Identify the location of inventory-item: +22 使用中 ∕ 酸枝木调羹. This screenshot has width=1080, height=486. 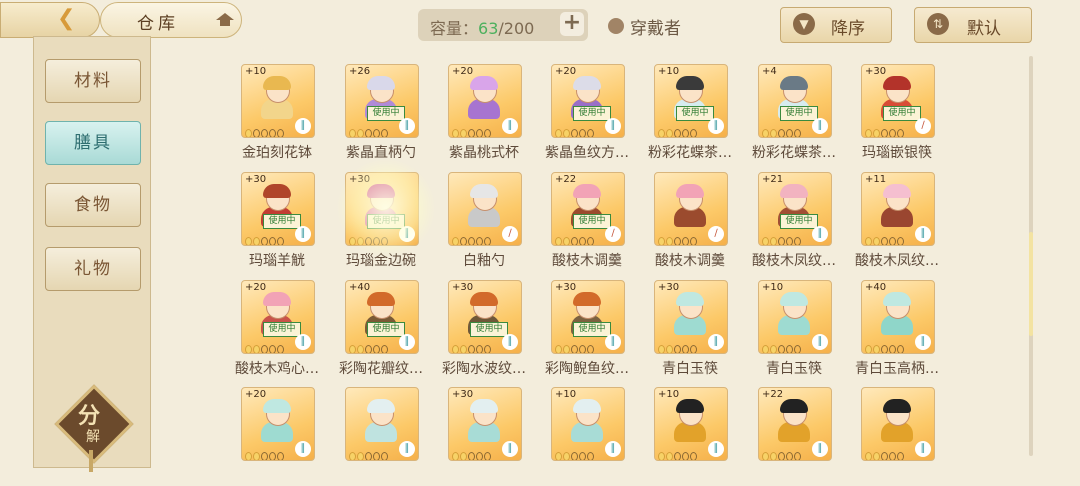
(601, 224).